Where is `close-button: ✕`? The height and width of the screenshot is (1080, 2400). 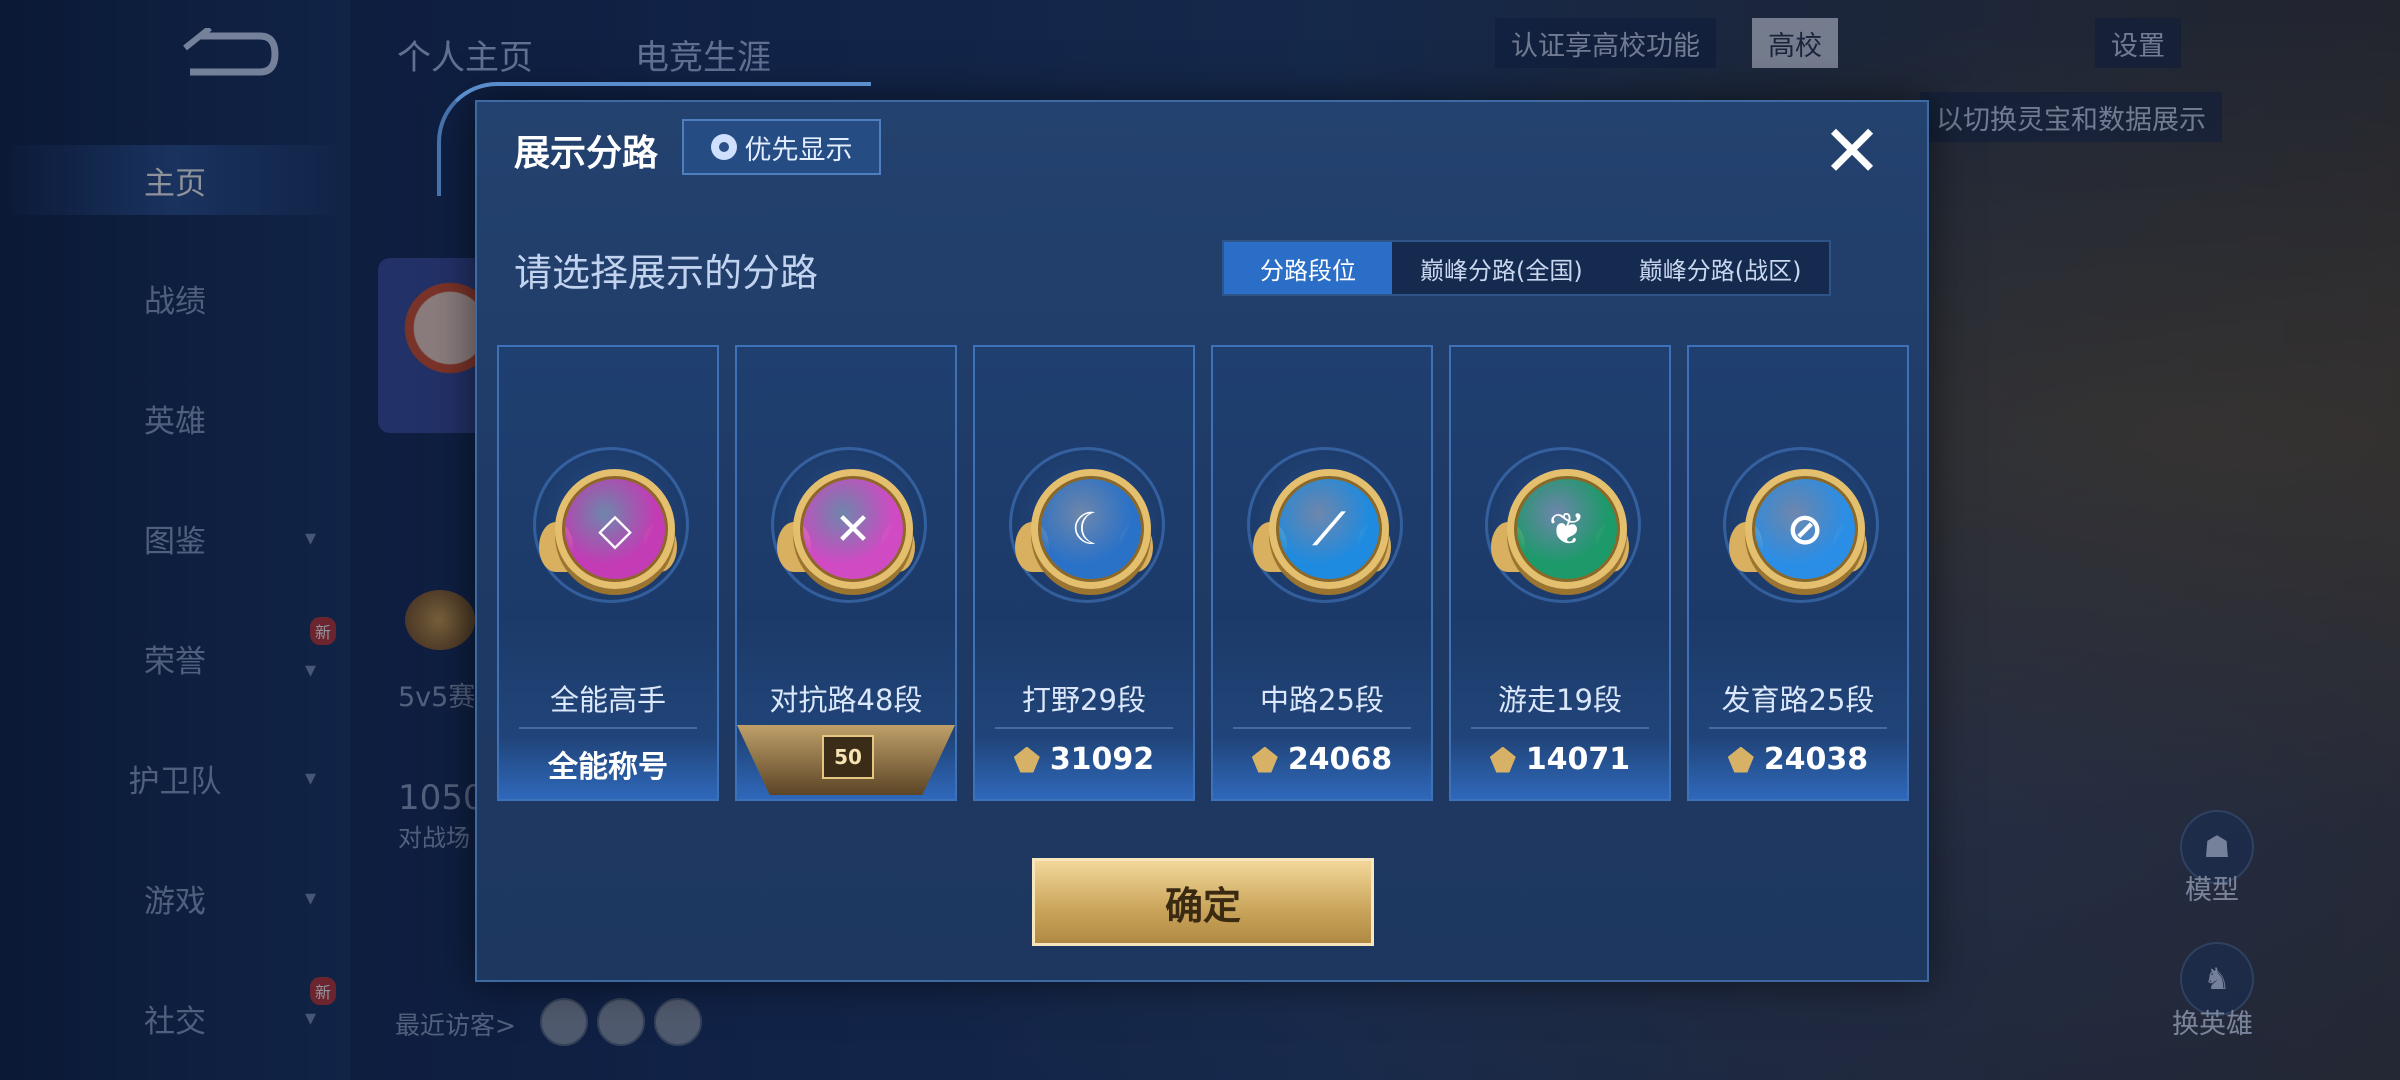
close-button: ✕ is located at coordinates (1852, 151).